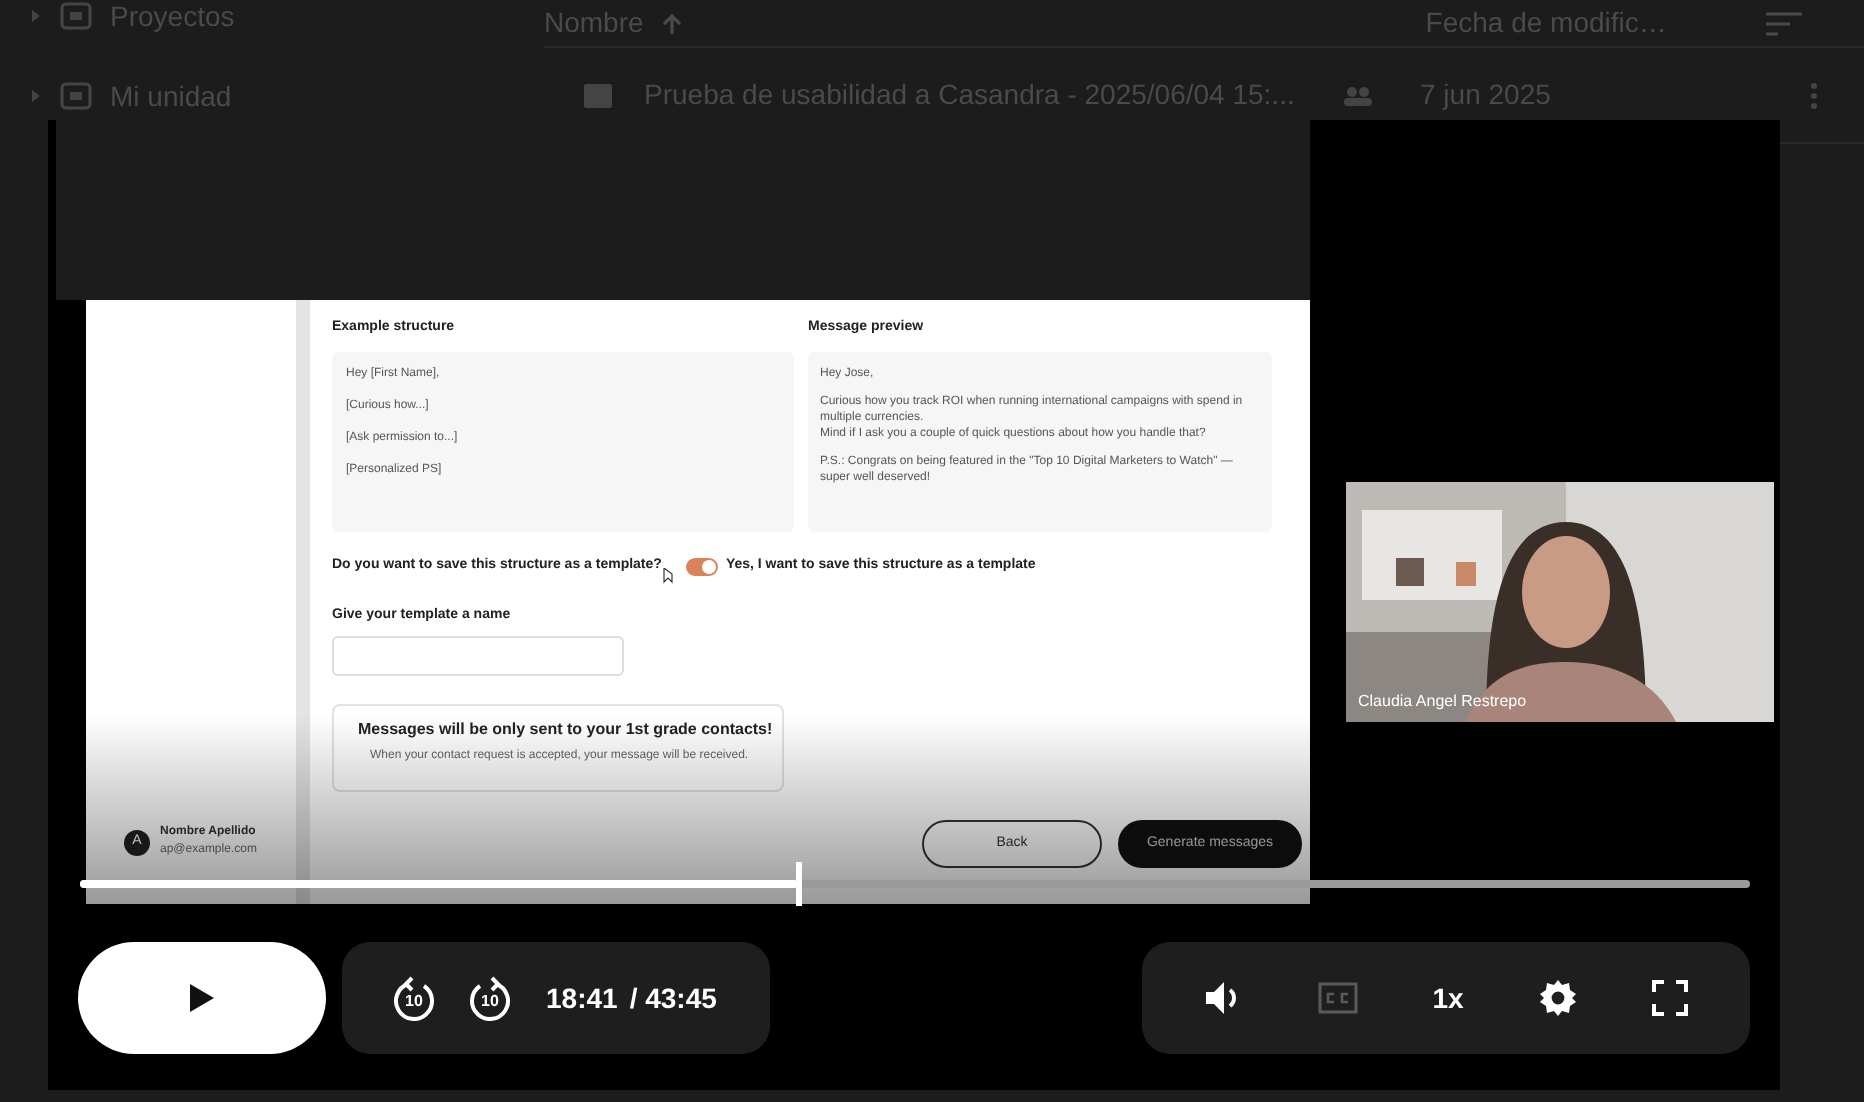 This screenshot has height=1102, width=1864. I want to click on participant-name: Claudia Angel Restrepo, so click(1442, 702).